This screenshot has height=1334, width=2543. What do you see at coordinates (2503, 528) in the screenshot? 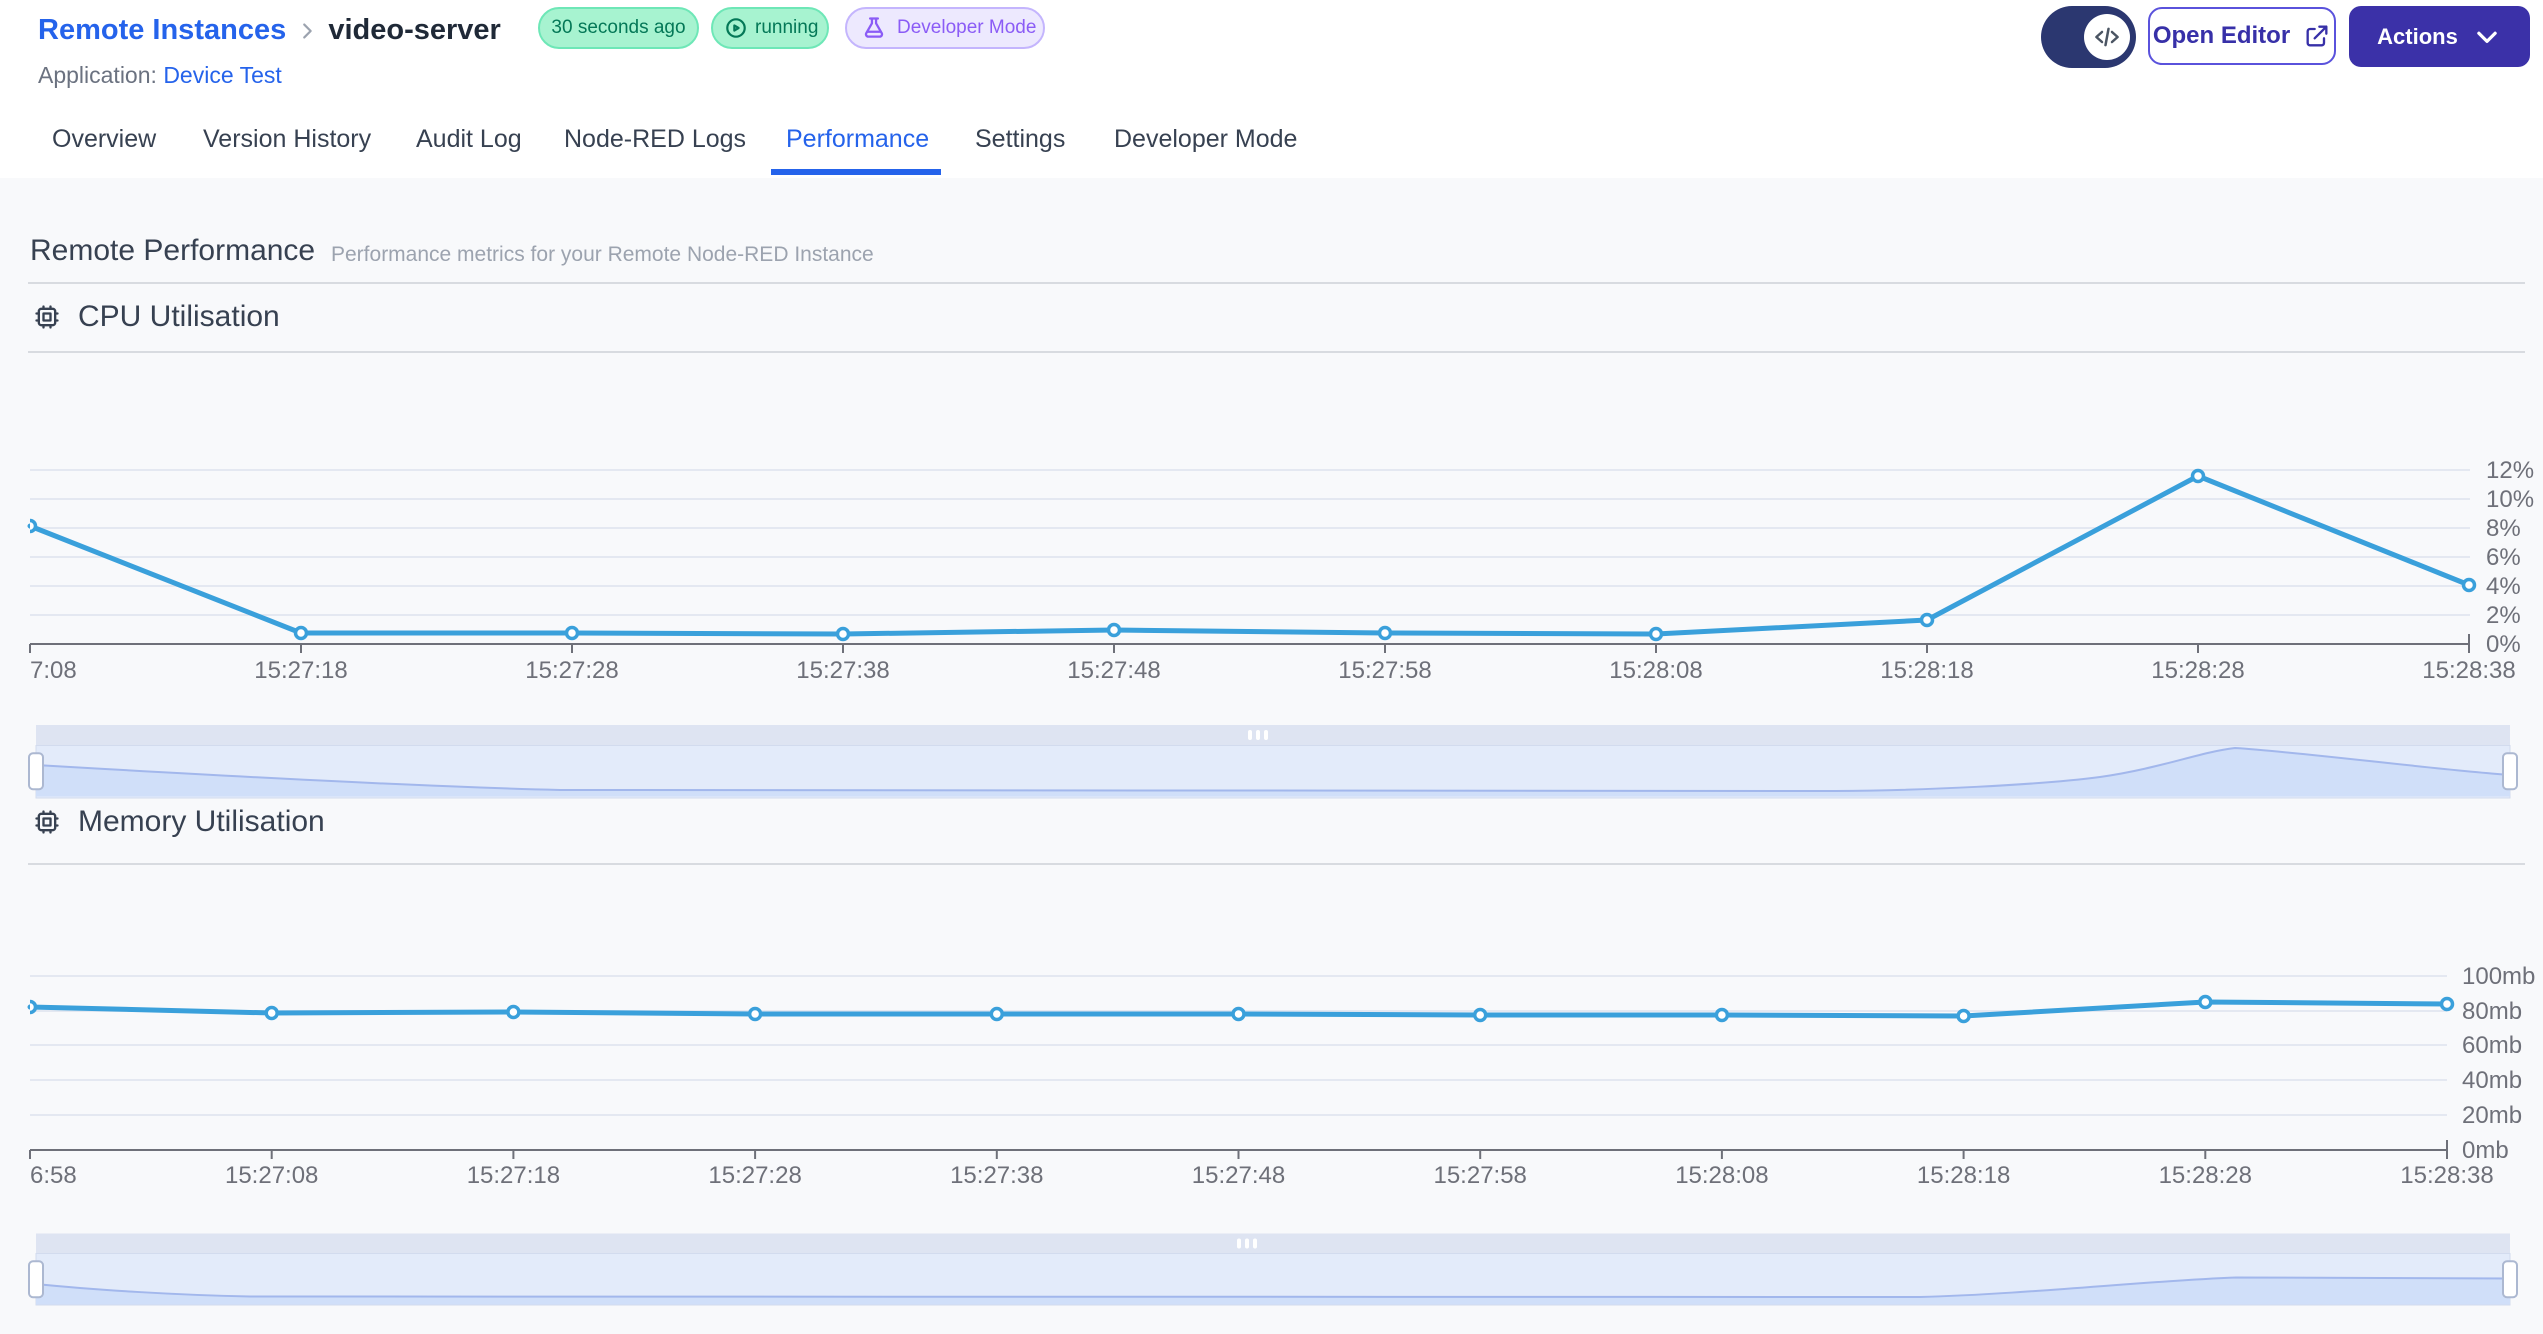
I see `svg-text: 8%` at bounding box center [2503, 528].